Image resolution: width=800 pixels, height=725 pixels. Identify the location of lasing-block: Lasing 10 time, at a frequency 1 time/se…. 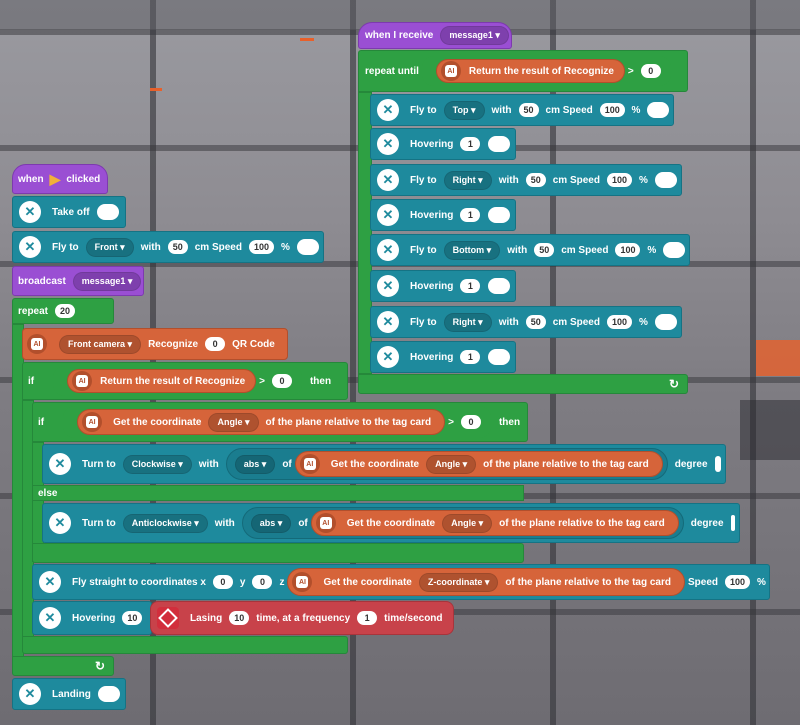
(302, 618).